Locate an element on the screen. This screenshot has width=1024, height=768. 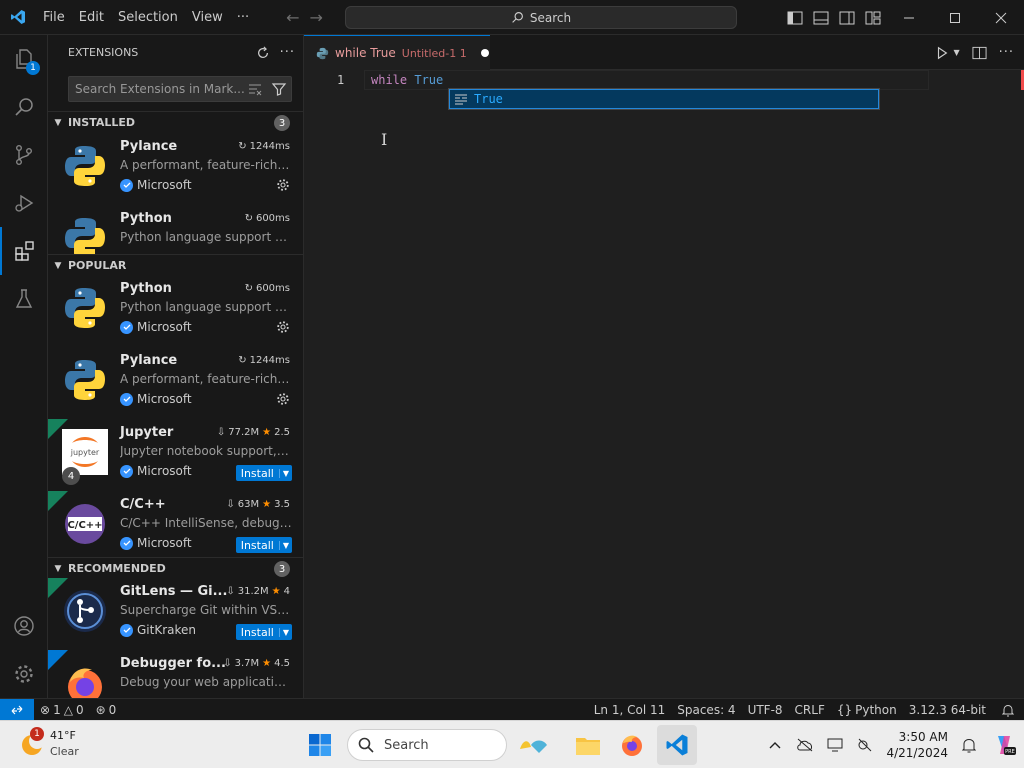
code-line: while True is located at coordinates (407, 80).